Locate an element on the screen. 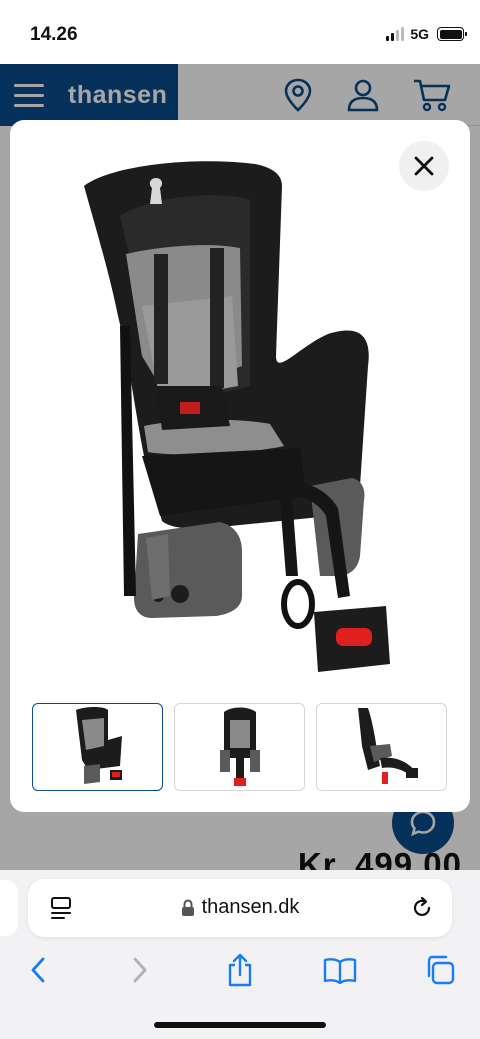 Image resolution: width=480 pixels, height=1039 pixels. url-display: thansen.dk is located at coordinates (240, 907).